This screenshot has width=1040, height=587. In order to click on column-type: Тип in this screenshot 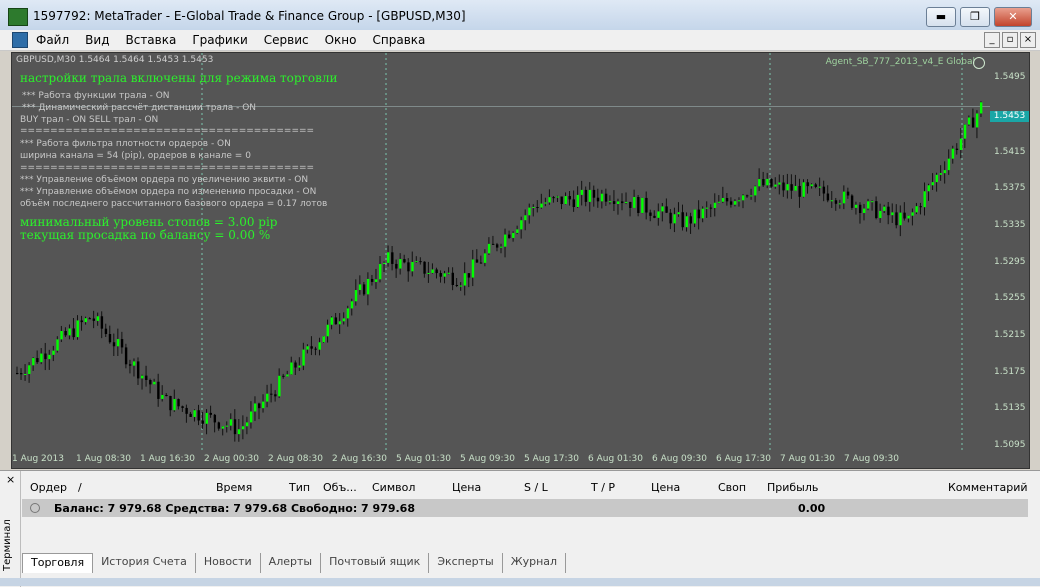, I will do `click(299, 487)`.